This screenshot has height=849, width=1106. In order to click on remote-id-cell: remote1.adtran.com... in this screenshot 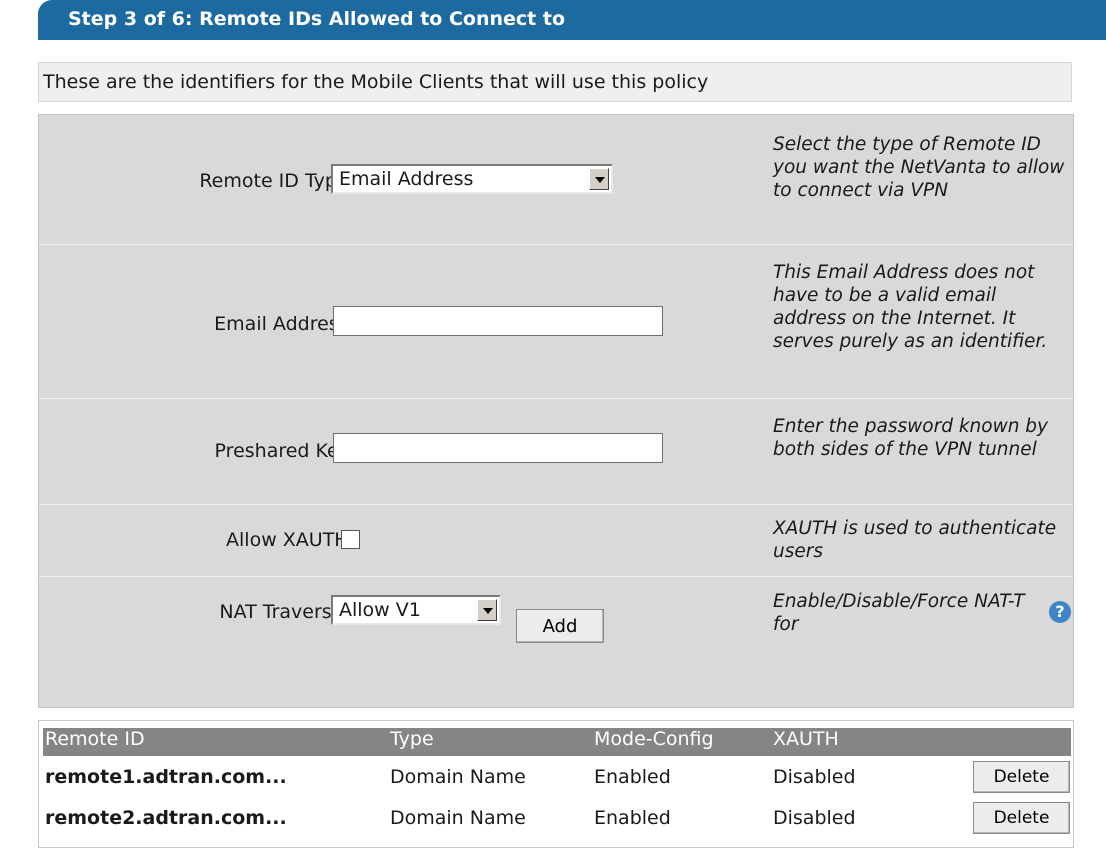, I will do `click(166, 777)`.